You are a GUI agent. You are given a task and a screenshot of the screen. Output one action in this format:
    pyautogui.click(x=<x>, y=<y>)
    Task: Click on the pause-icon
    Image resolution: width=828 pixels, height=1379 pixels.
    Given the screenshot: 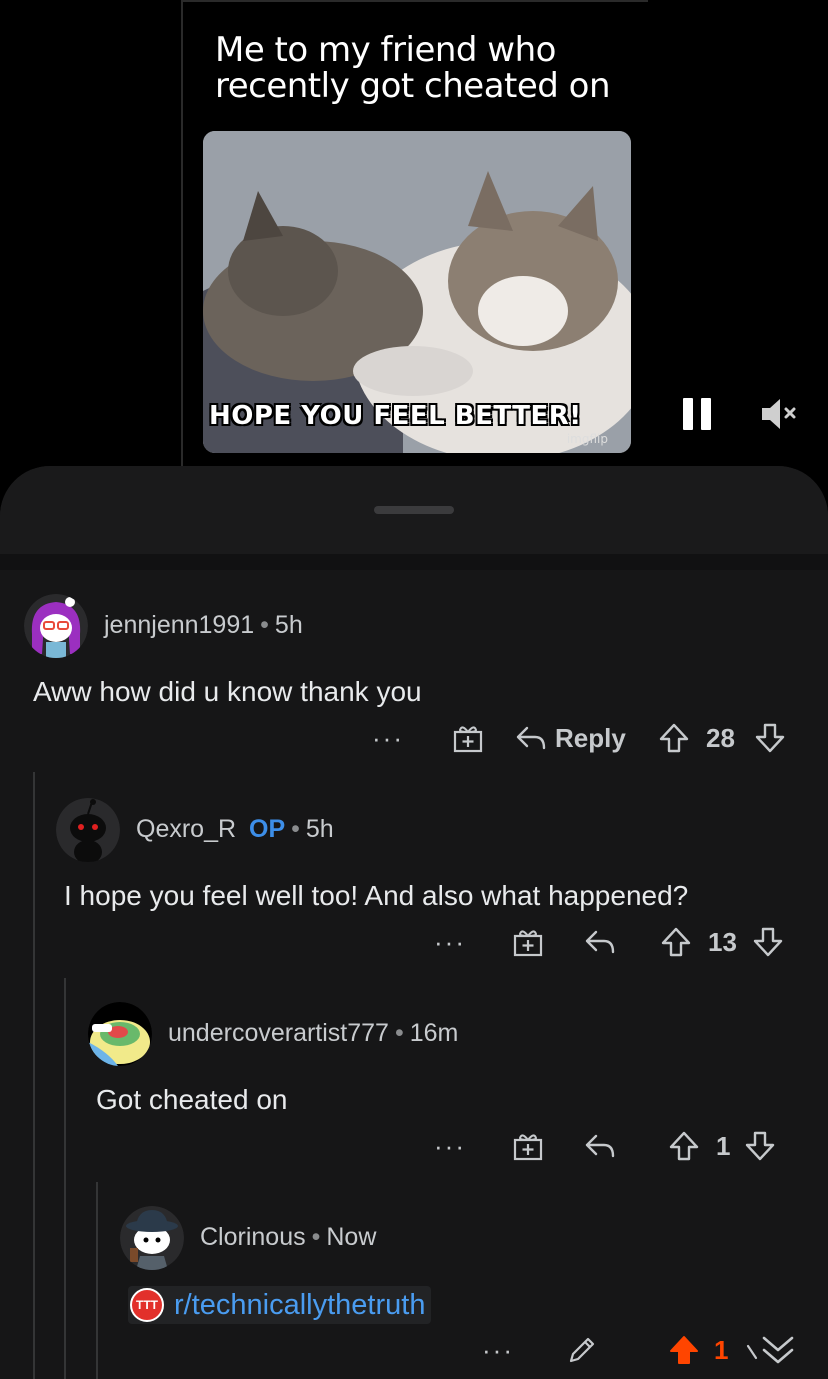 What is the action you would take?
    pyautogui.click(x=688, y=414)
    